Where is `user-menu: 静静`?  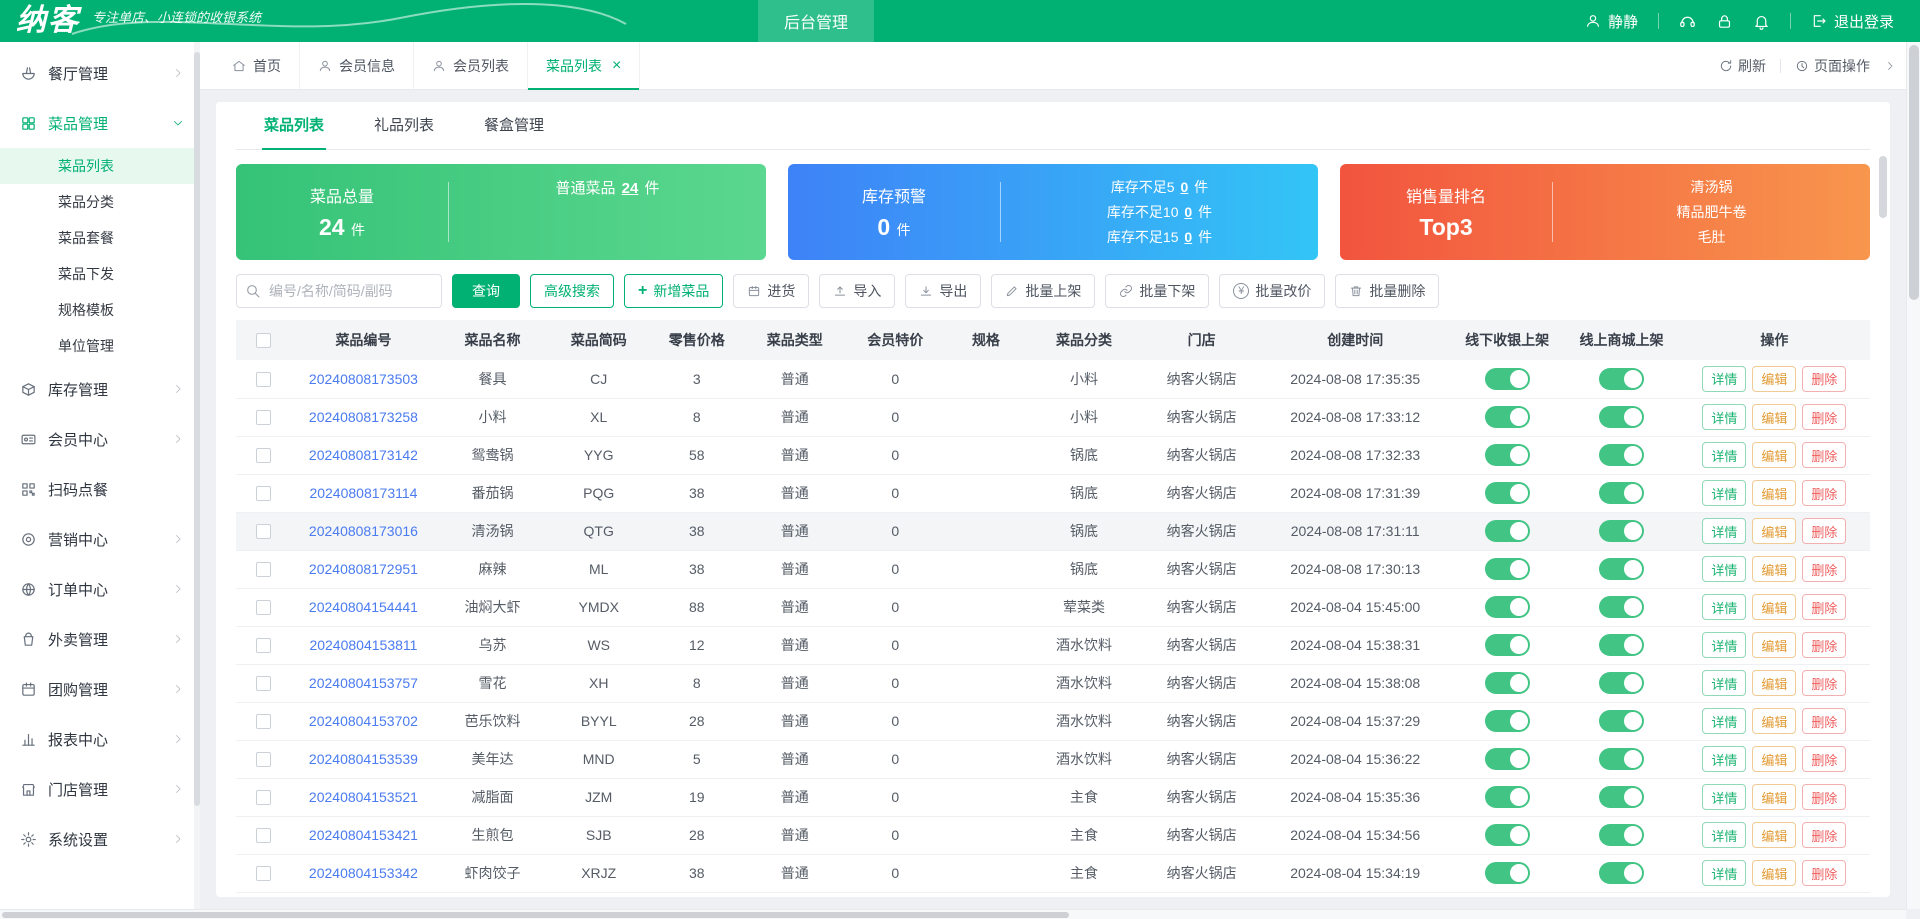
user-menu: 静静 is located at coordinates (1611, 21).